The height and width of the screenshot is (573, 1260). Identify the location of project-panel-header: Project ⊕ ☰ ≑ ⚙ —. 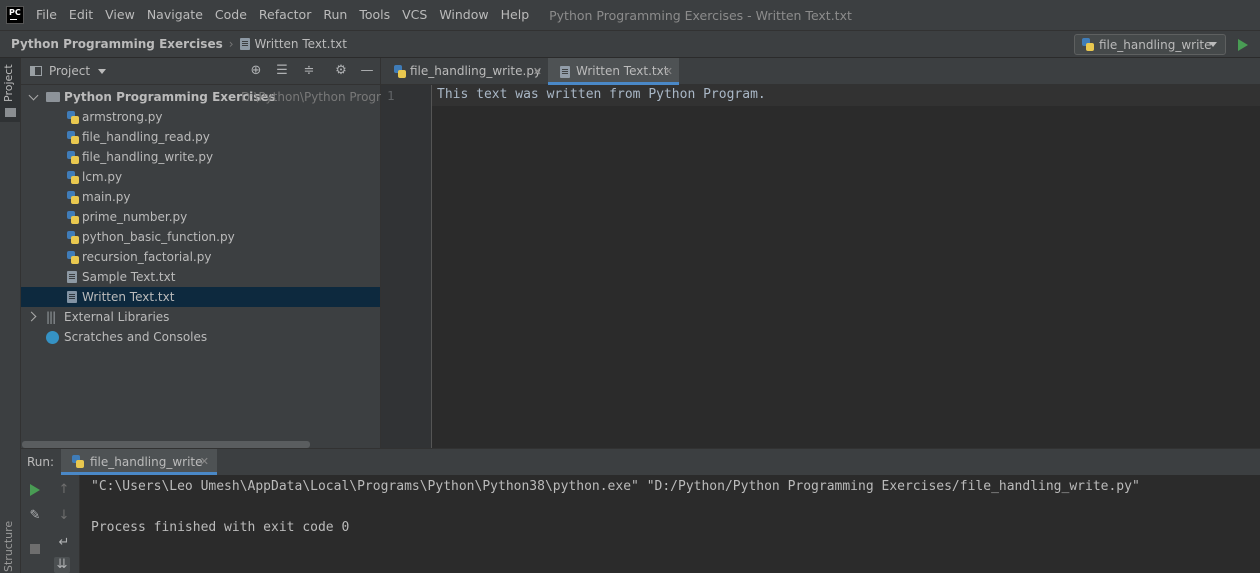
(200, 71).